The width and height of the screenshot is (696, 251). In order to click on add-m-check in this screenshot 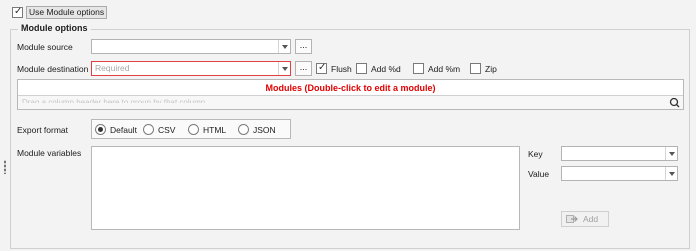, I will do `click(418, 68)`.